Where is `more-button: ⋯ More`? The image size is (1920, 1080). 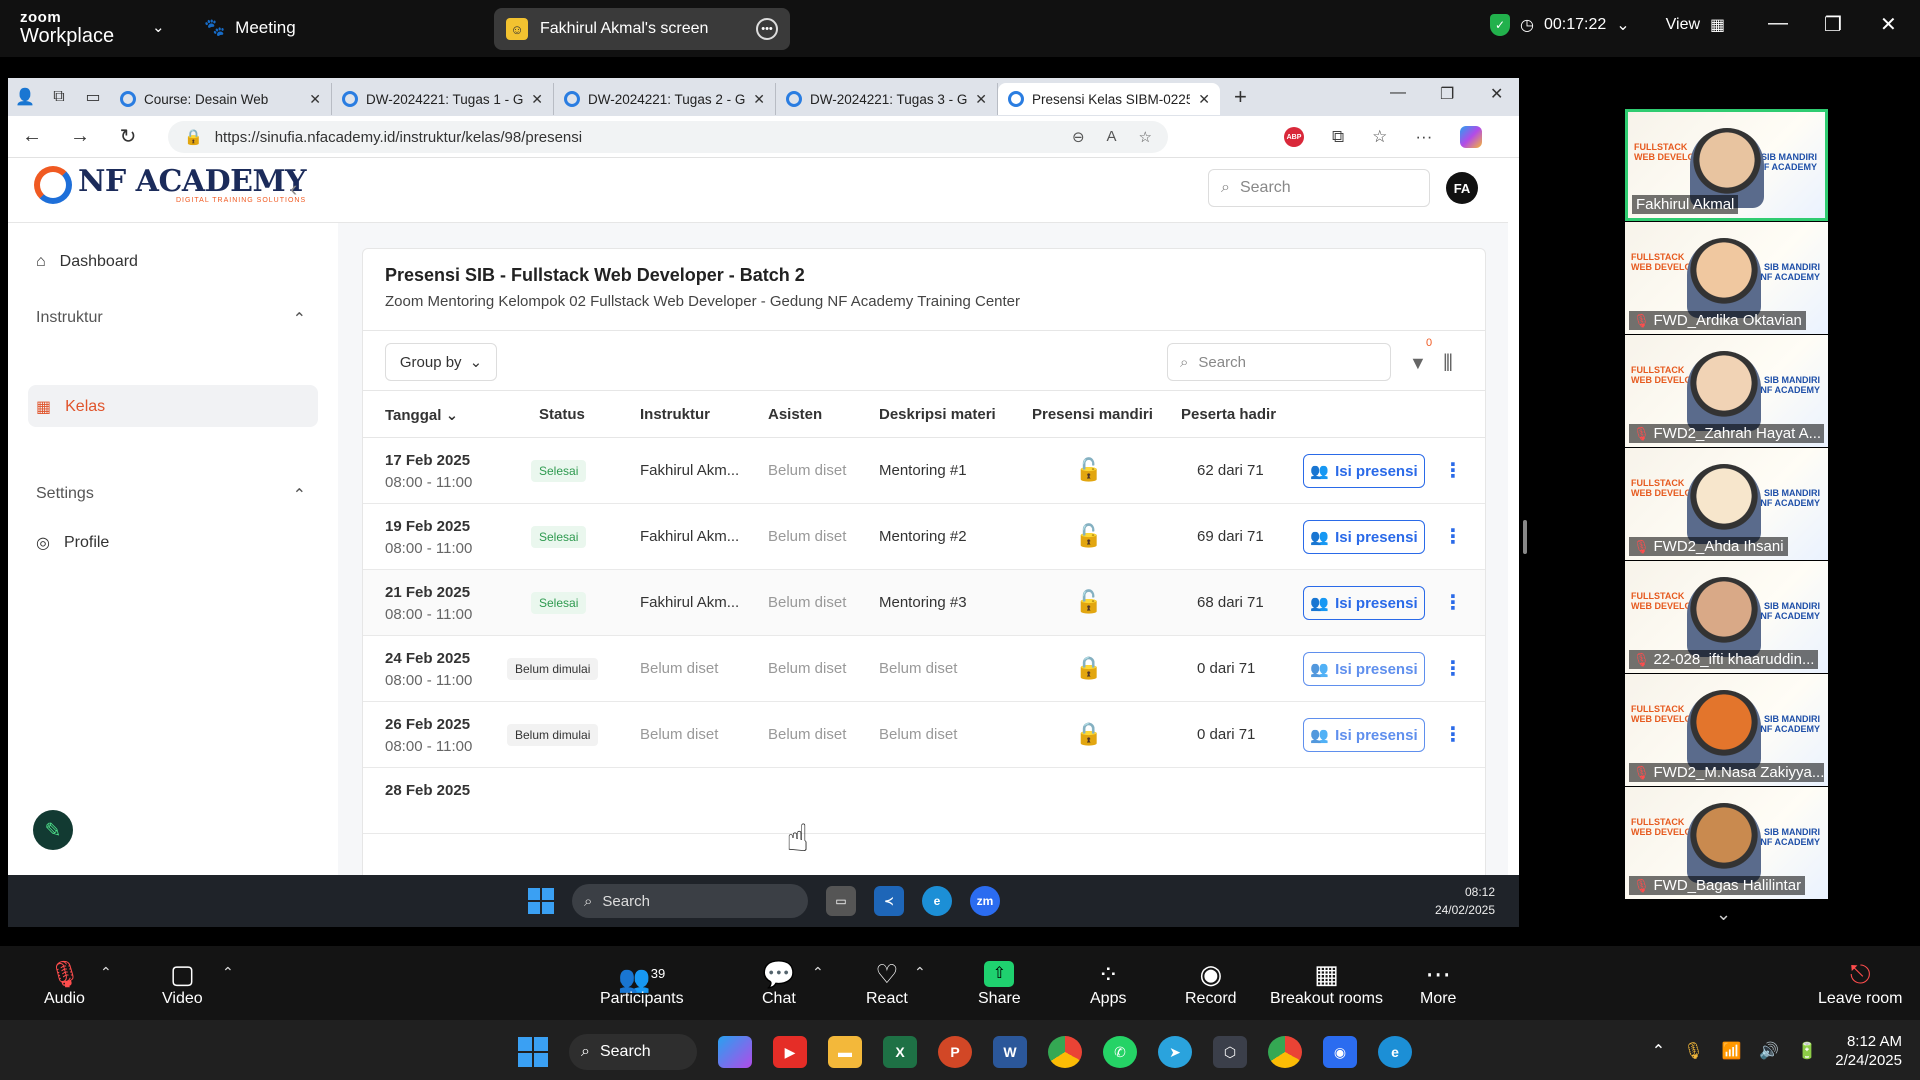
more-button: ⋯ More is located at coordinates (1438, 983).